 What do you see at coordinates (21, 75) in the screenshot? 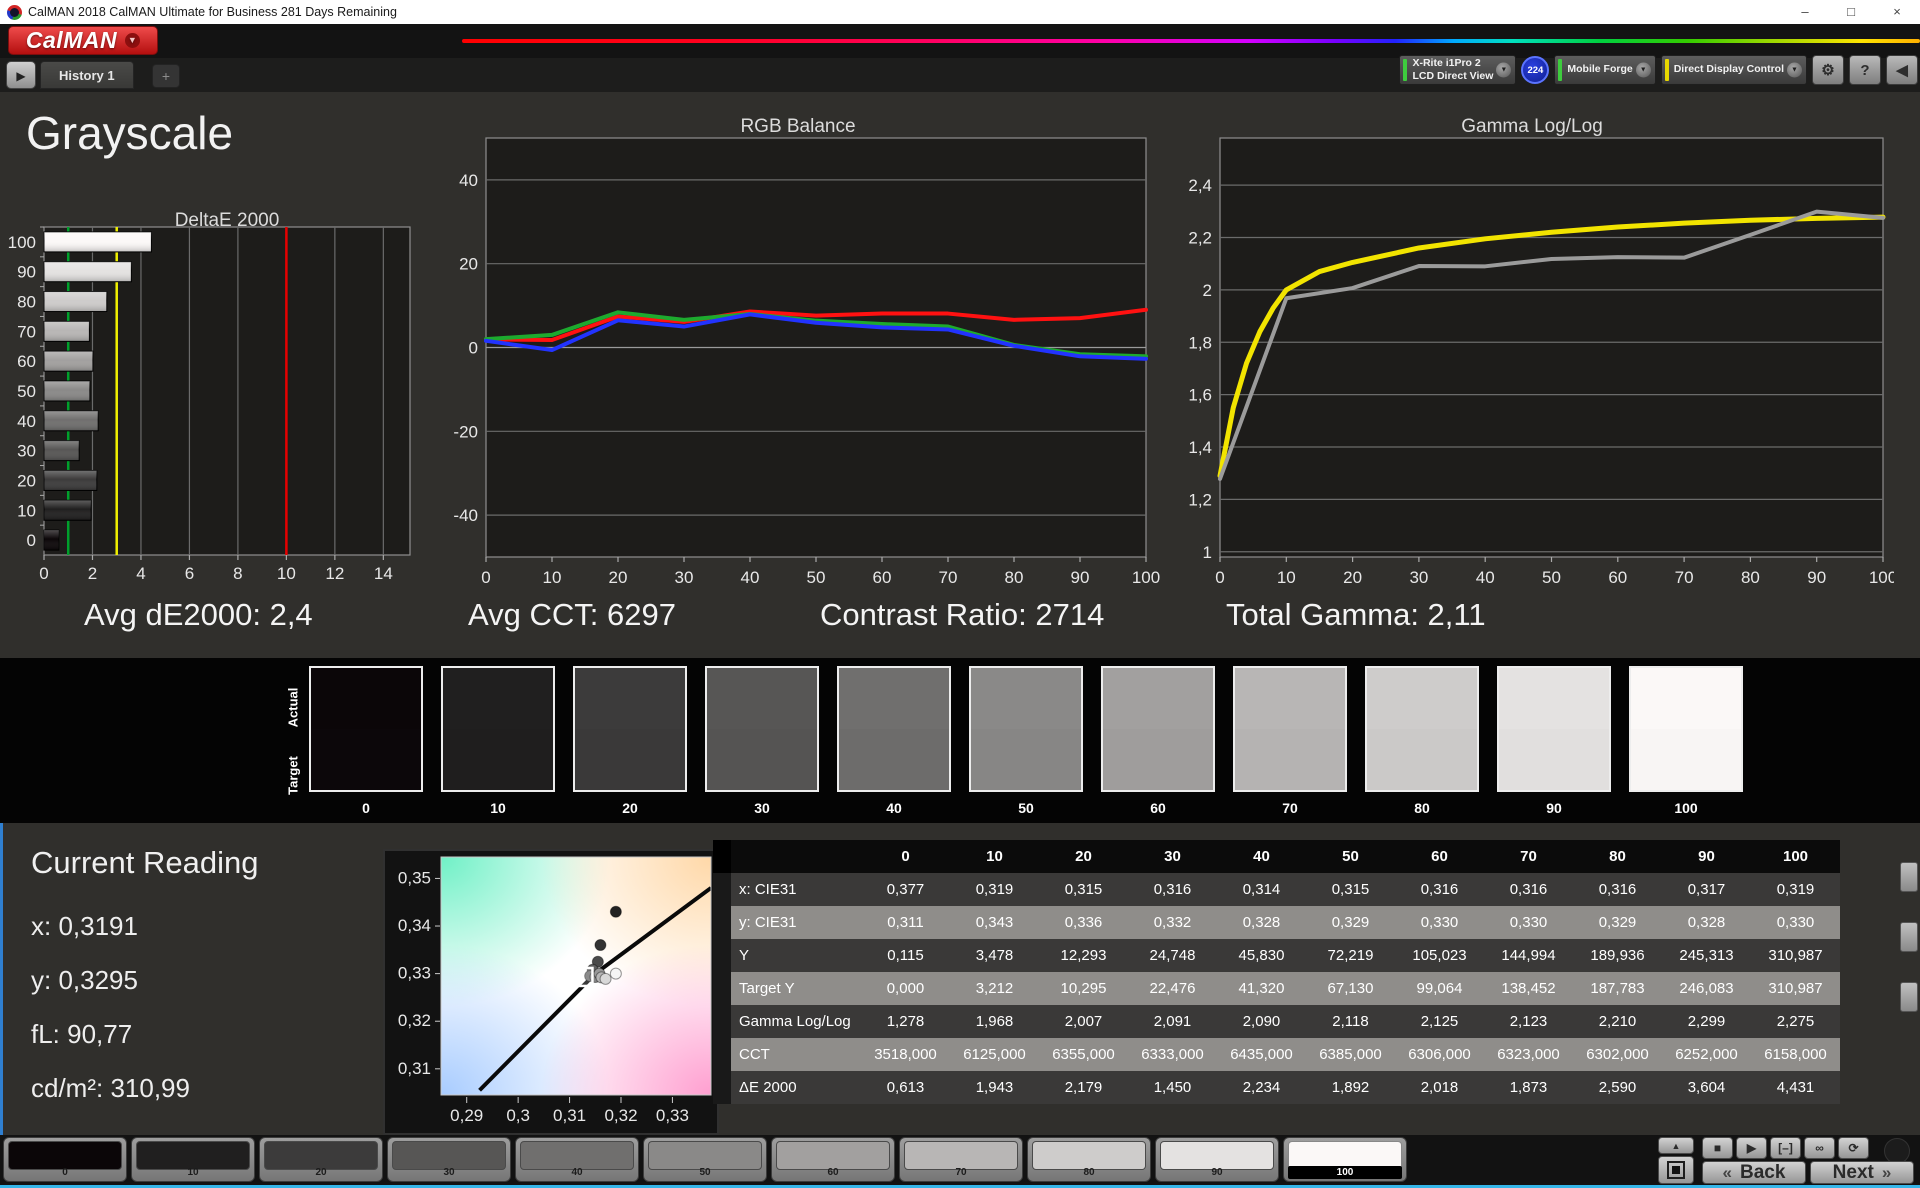
I see `tab-scroll-button: ▶` at bounding box center [21, 75].